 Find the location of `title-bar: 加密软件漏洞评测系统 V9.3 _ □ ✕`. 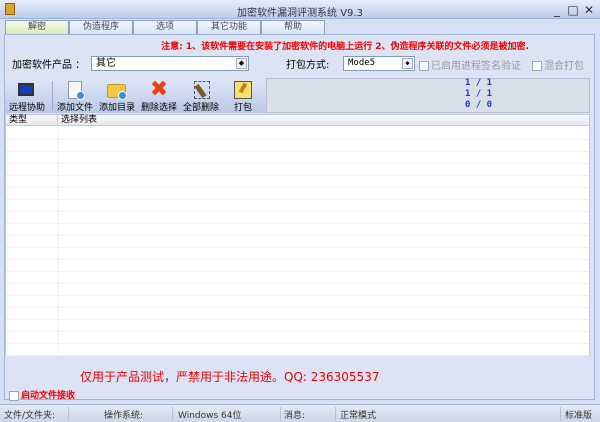

title-bar: 加密软件漏洞评测系统 V9.3 _ □ ✕ is located at coordinates (300, 9).